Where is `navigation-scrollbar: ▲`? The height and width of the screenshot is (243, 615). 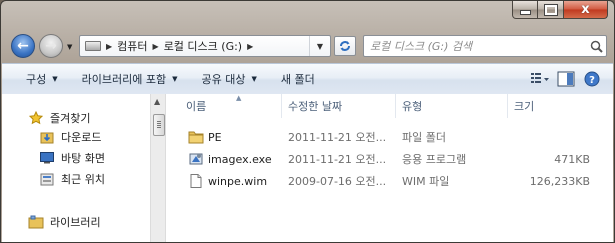 navigation-scrollbar: ▲ is located at coordinates (158, 168).